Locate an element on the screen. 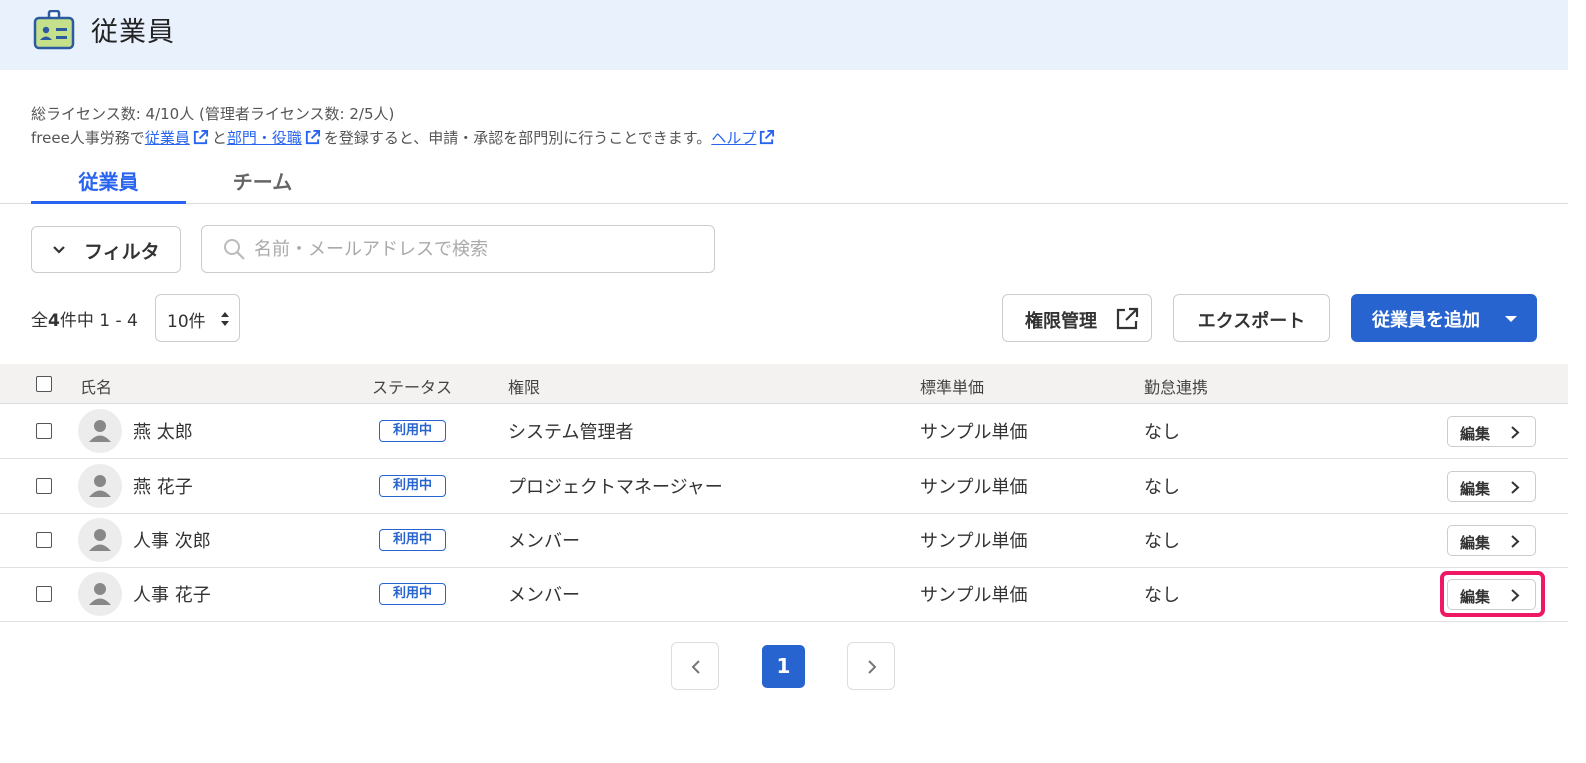 Image resolution: width=1586 pixels, height=763 pixels. search-box is located at coordinates (458, 249).